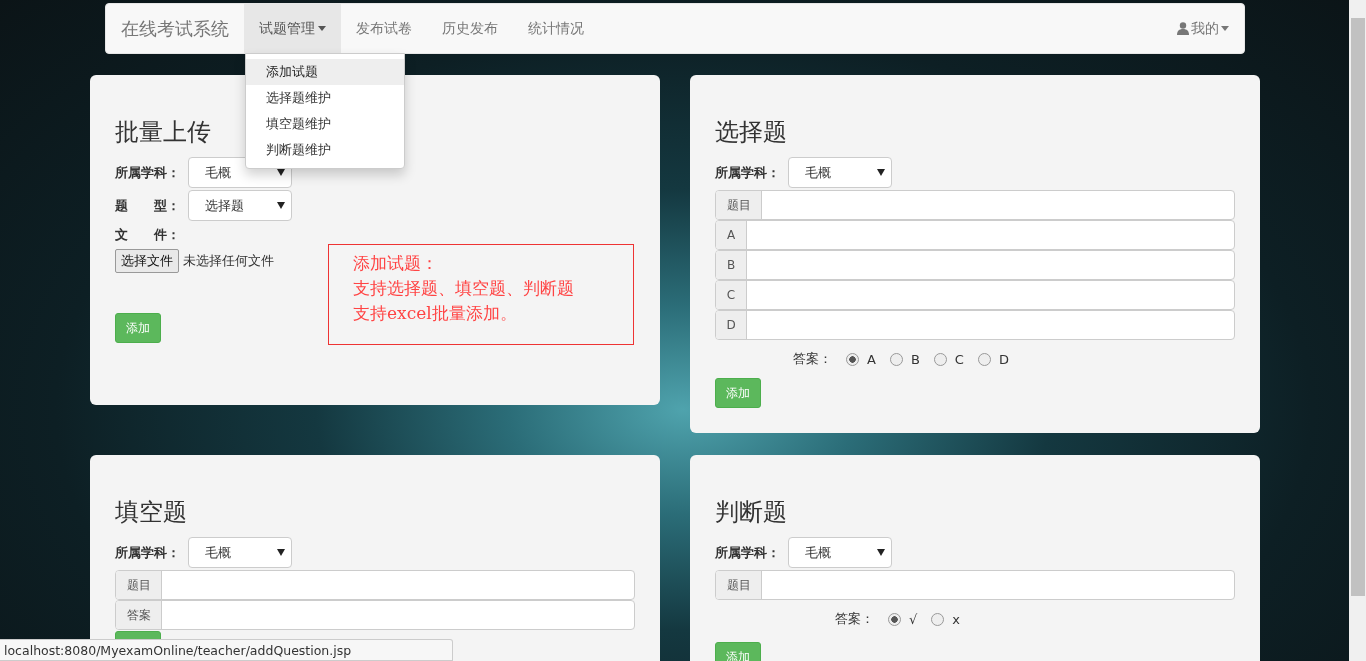 Image resolution: width=1366 pixels, height=661 pixels. I want to click on field-label: 文 件：, so click(147, 235).